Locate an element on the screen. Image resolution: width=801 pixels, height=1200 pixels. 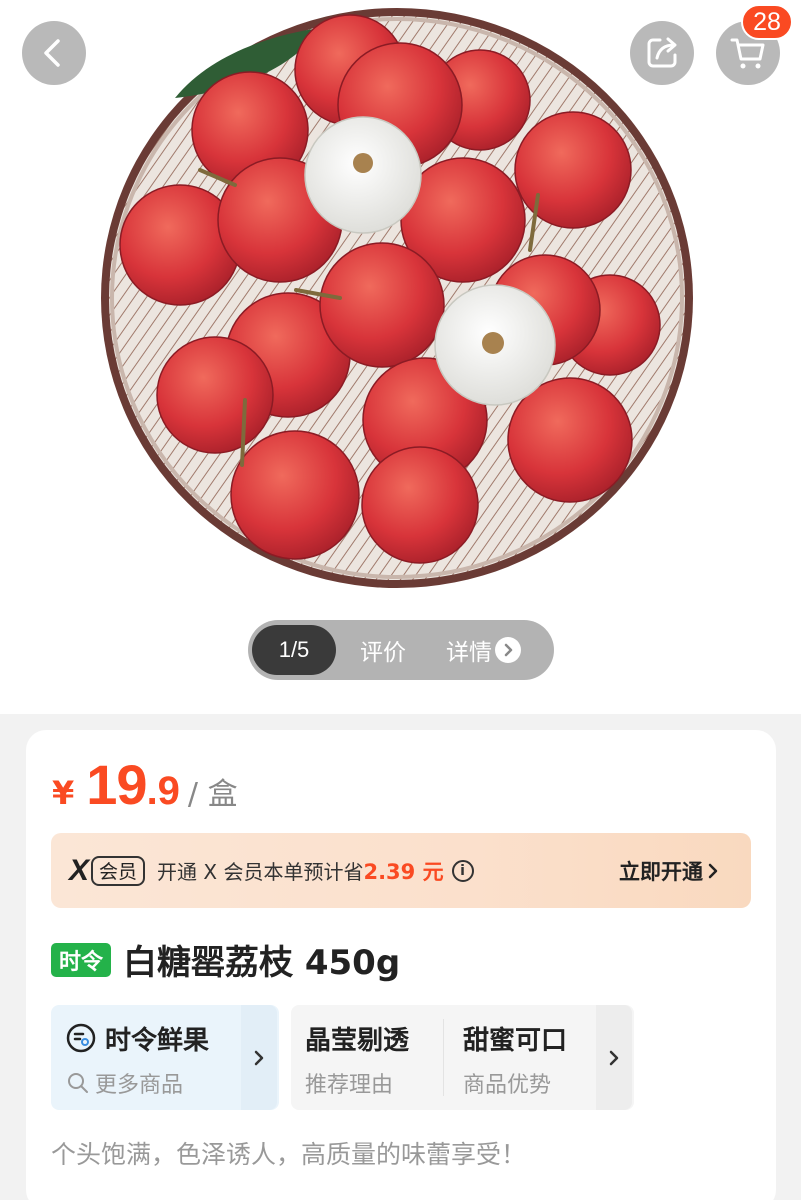
point-sub: 商品优势 is located at coordinates (507, 1085).